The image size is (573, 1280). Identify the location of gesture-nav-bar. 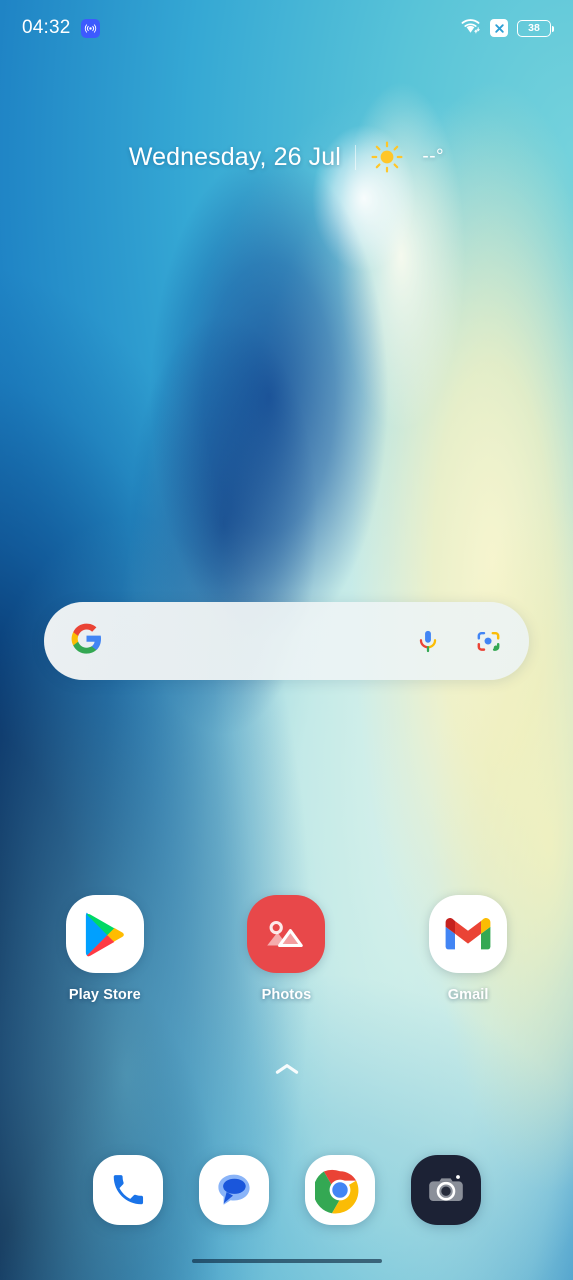
(286, 1261).